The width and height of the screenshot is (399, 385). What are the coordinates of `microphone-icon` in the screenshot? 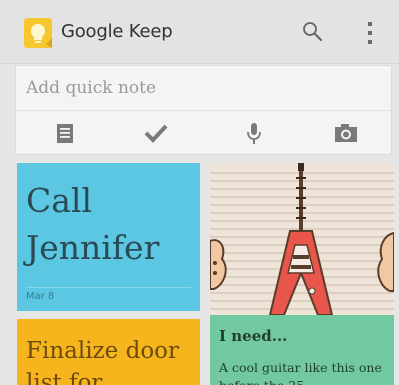 It's located at (254, 133).